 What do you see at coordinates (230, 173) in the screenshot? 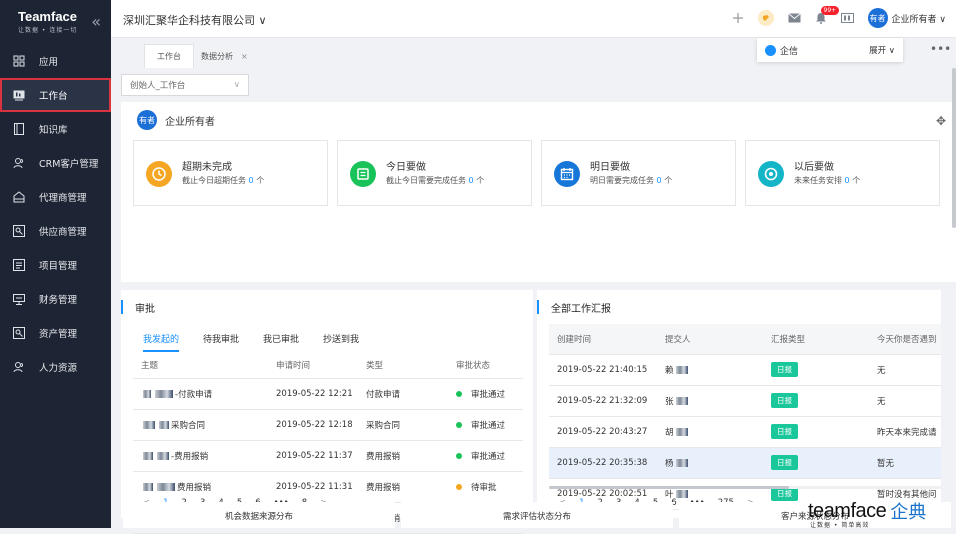
I see `task-card: 超期未完成 截止今日超期任务 0 个` at bounding box center [230, 173].